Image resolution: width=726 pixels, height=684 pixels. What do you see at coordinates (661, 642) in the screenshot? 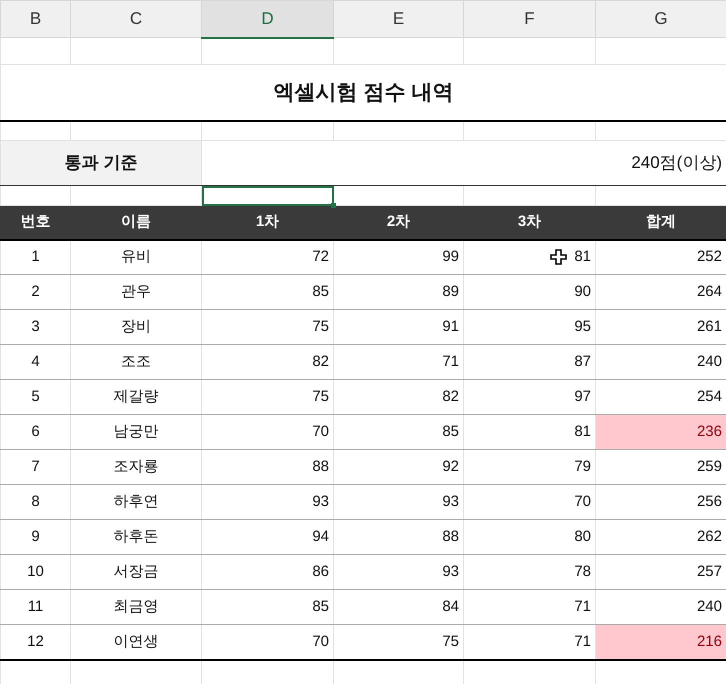
I see `table-cell: 216` at bounding box center [661, 642].